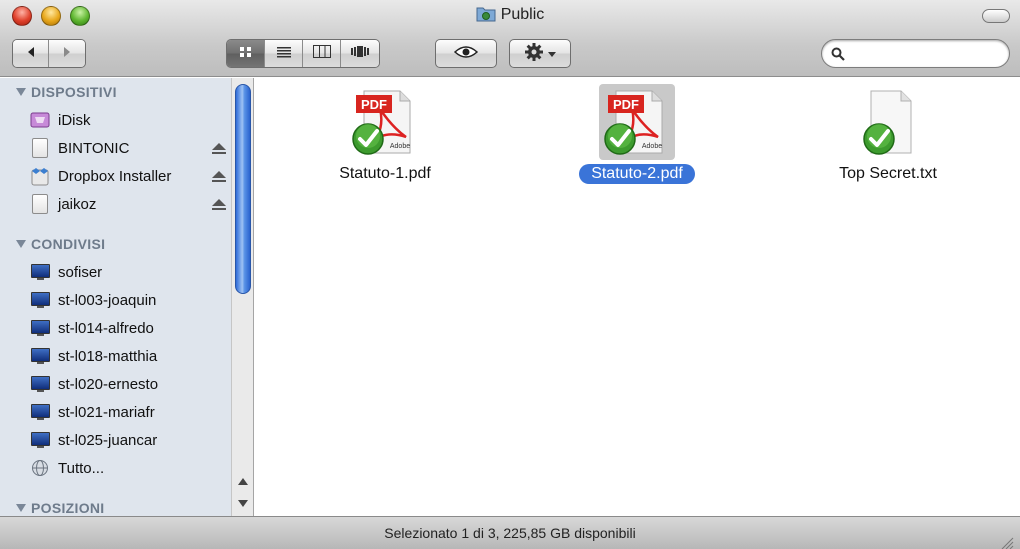 Image resolution: width=1020 pixels, height=549 pixels. I want to click on chevron-down-icon, so click(552, 53).